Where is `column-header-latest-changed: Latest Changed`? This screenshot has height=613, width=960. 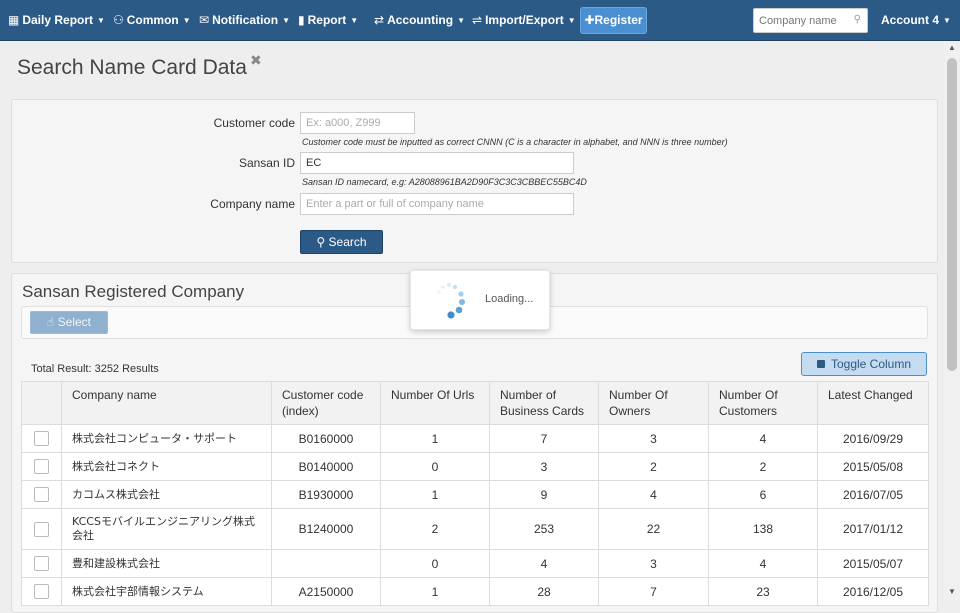
column-header-latest-changed: Latest Changed is located at coordinates (873, 403).